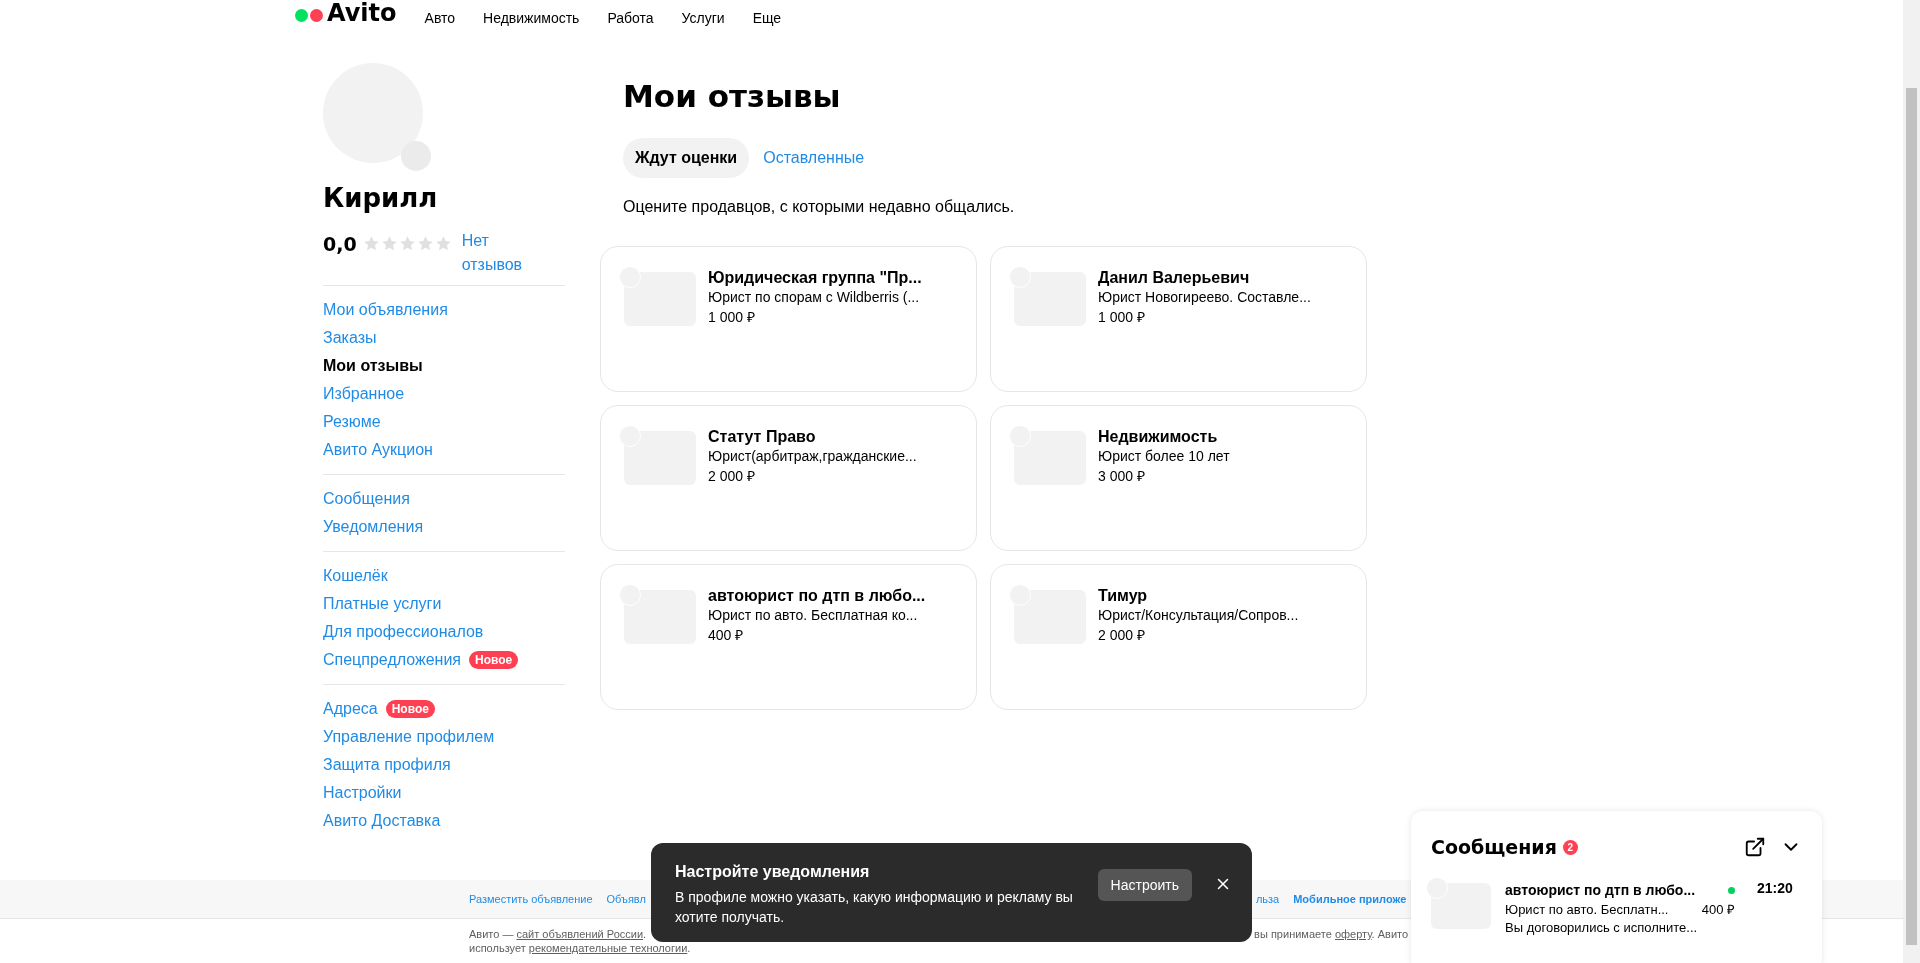  What do you see at coordinates (762, 437) in the screenshot?
I see `card-title: Статут Право` at bounding box center [762, 437].